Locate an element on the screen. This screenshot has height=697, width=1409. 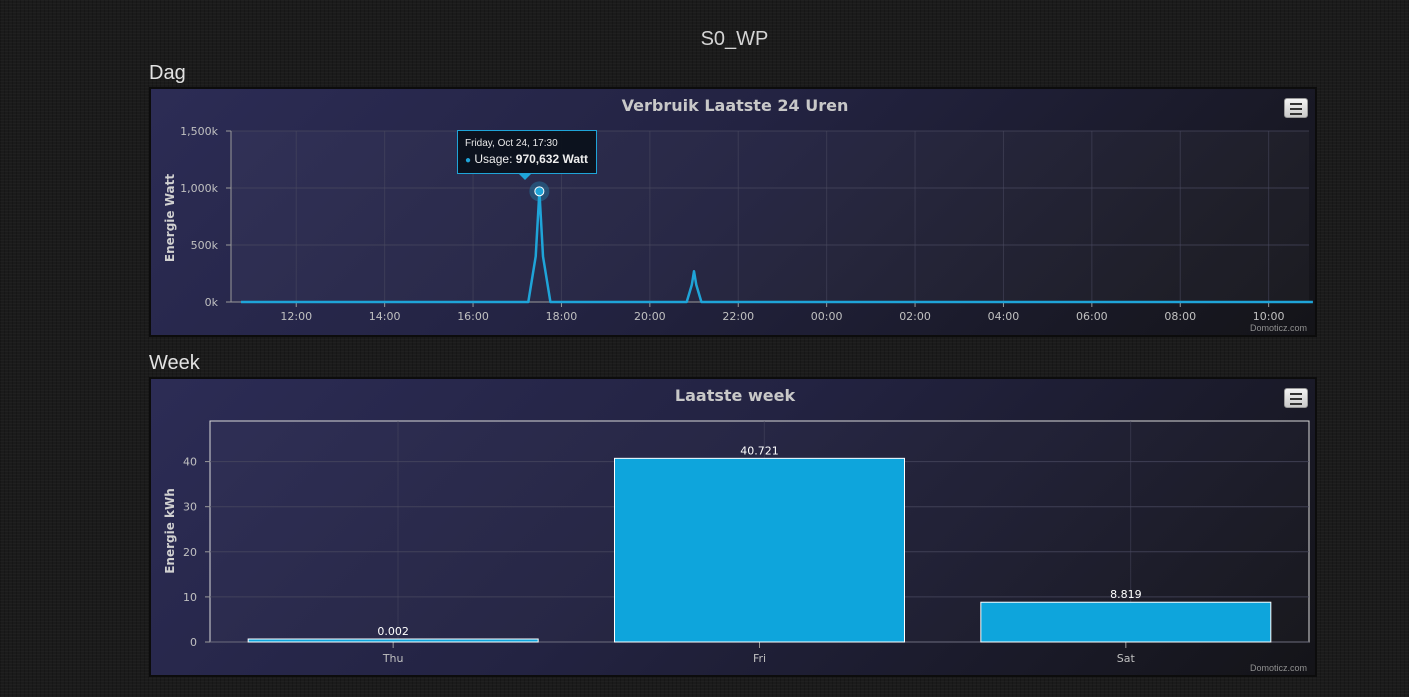
week-bar-fri is located at coordinates (759, 550).